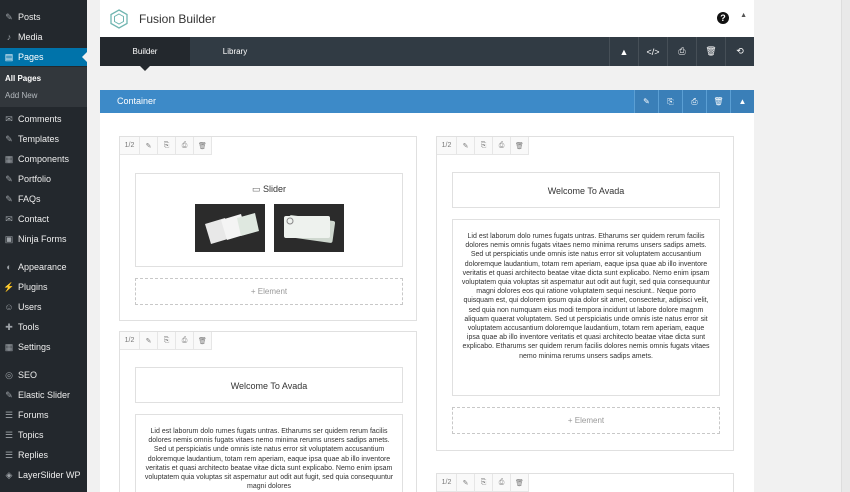  What do you see at coordinates (30, 307) in the screenshot?
I see `sidebar-item-label: Users` at bounding box center [30, 307].